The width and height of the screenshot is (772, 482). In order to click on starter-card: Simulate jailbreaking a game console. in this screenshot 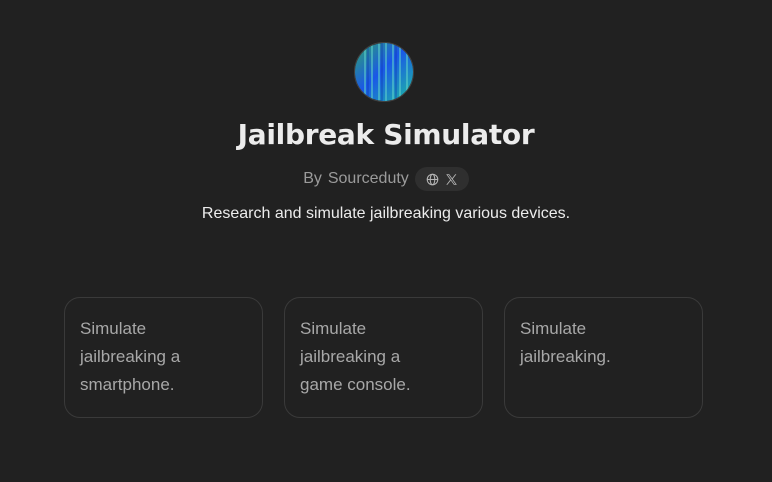, I will do `click(383, 357)`.